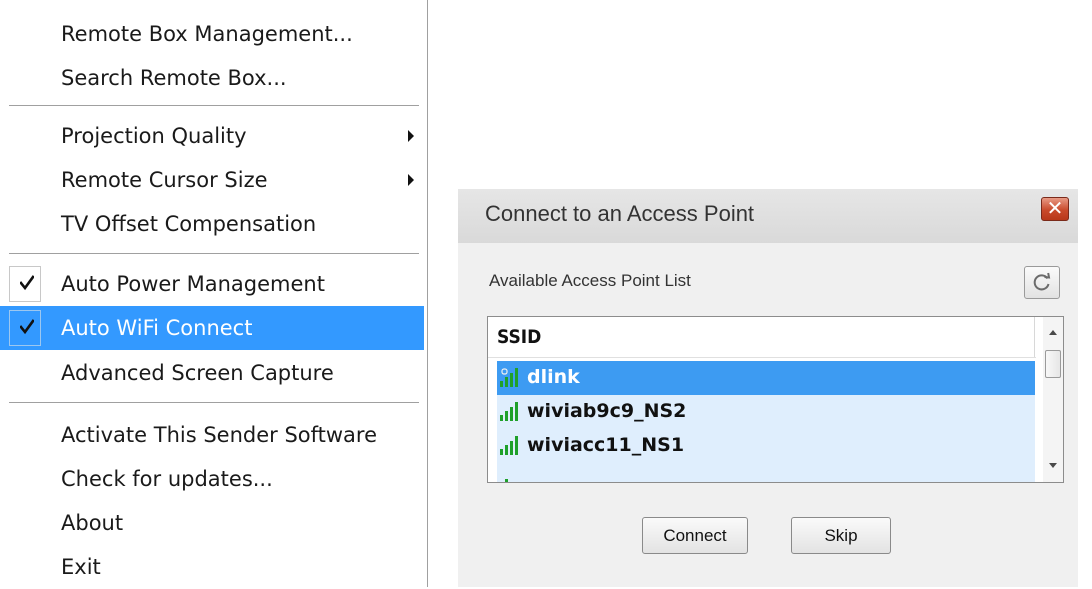 The width and height of the screenshot is (1092, 589). Describe the element at coordinates (427, 293) in the screenshot. I see `menu-border` at that location.